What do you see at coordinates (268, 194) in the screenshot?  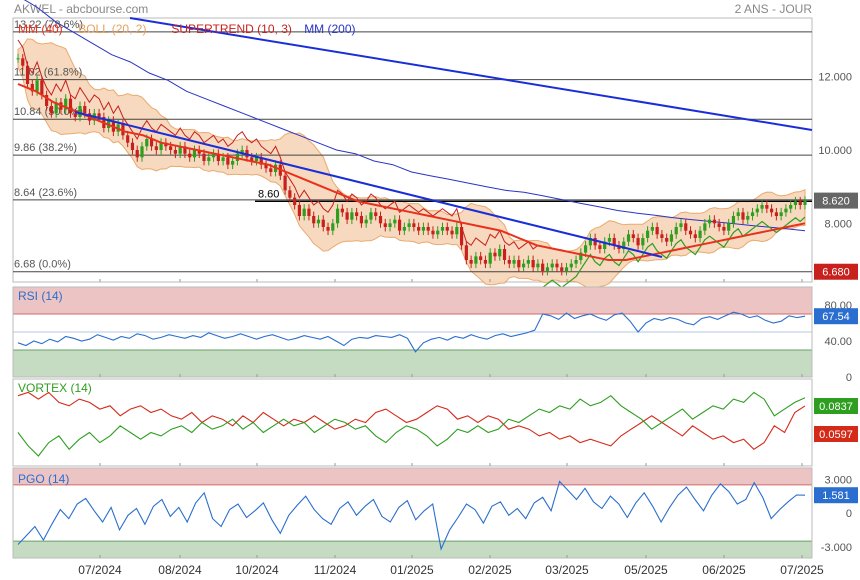 I see `annotation-label: 8.60` at bounding box center [268, 194].